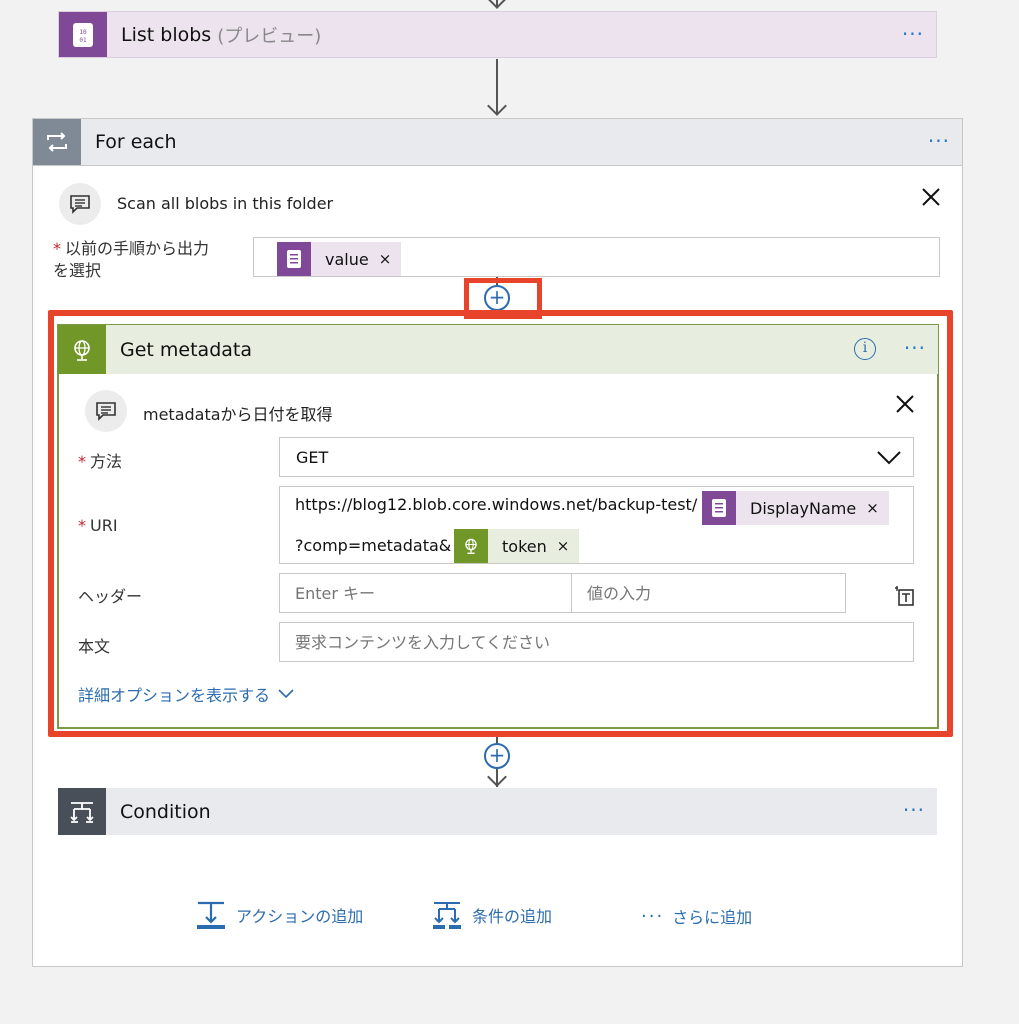  Describe the element at coordinates (696, 916) in the screenshot. I see `add-more-button: ··· さらに追加` at that location.